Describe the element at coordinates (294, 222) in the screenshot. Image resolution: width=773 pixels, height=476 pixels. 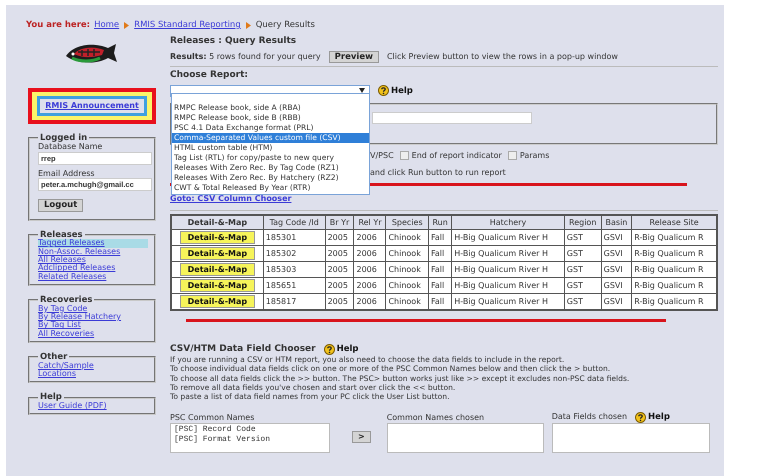
I see `column-header: Tag Code /Id` at that location.